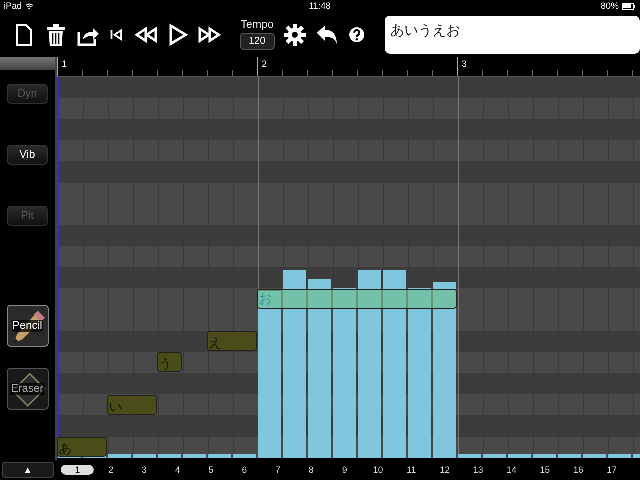 Image resolution: width=640 pixels, height=480 pixels. Describe the element at coordinates (211, 470) in the screenshot. I see `page-number: 5` at that location.